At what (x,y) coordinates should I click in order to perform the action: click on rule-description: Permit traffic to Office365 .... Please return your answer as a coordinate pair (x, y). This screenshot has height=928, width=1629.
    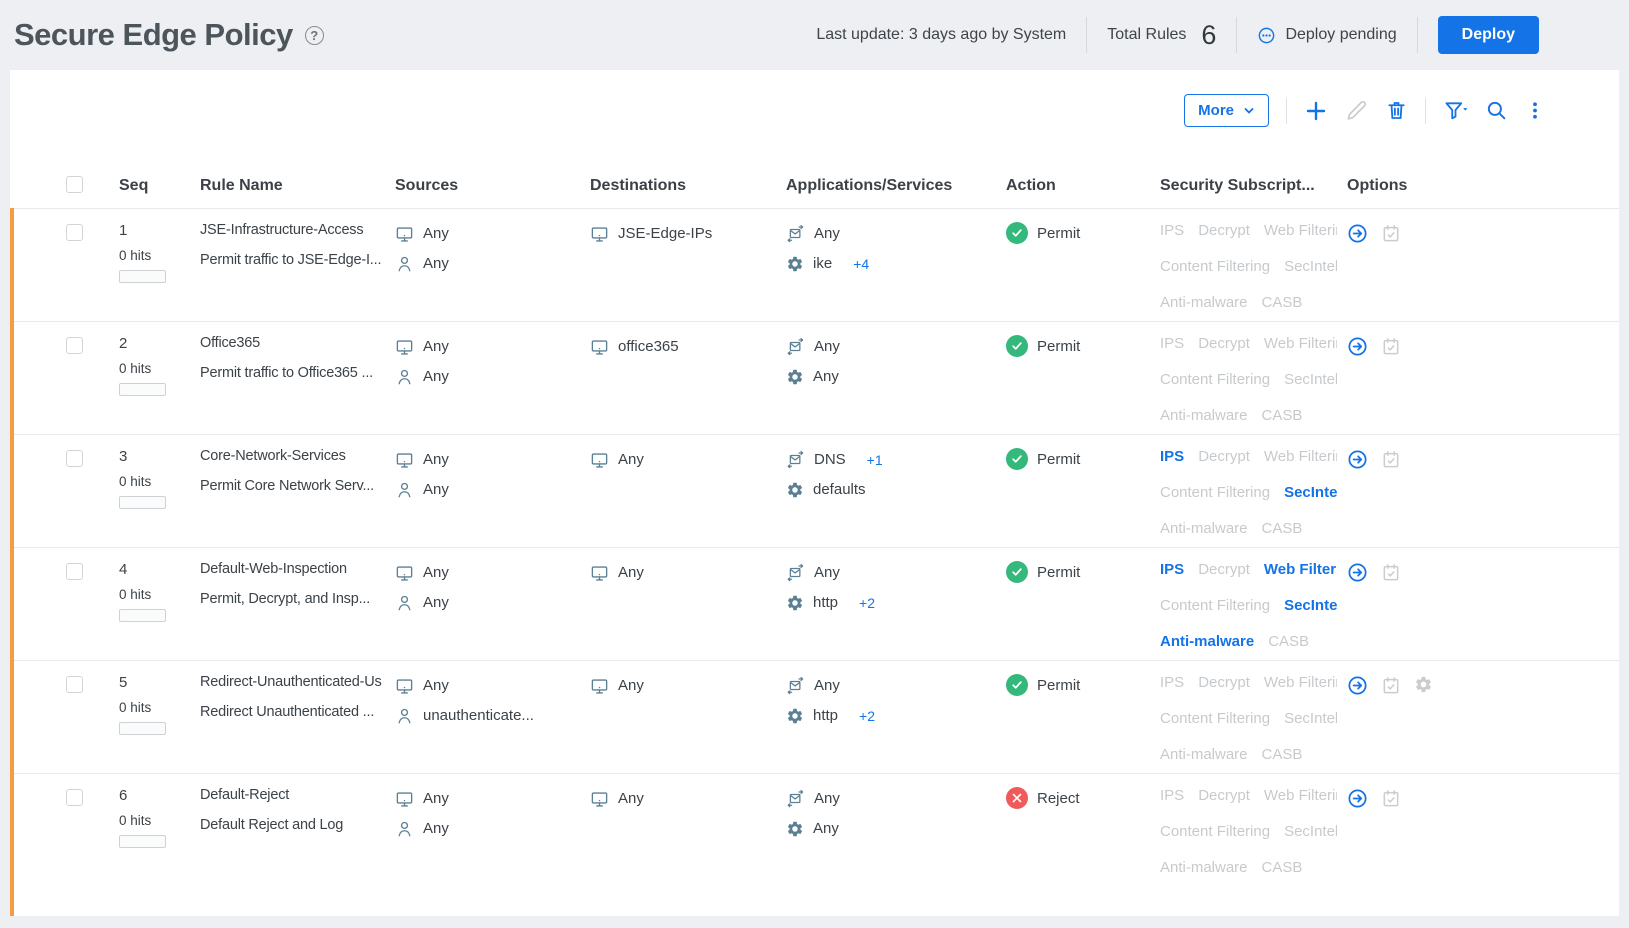
    Looking at the image, I should click on (286, 373).